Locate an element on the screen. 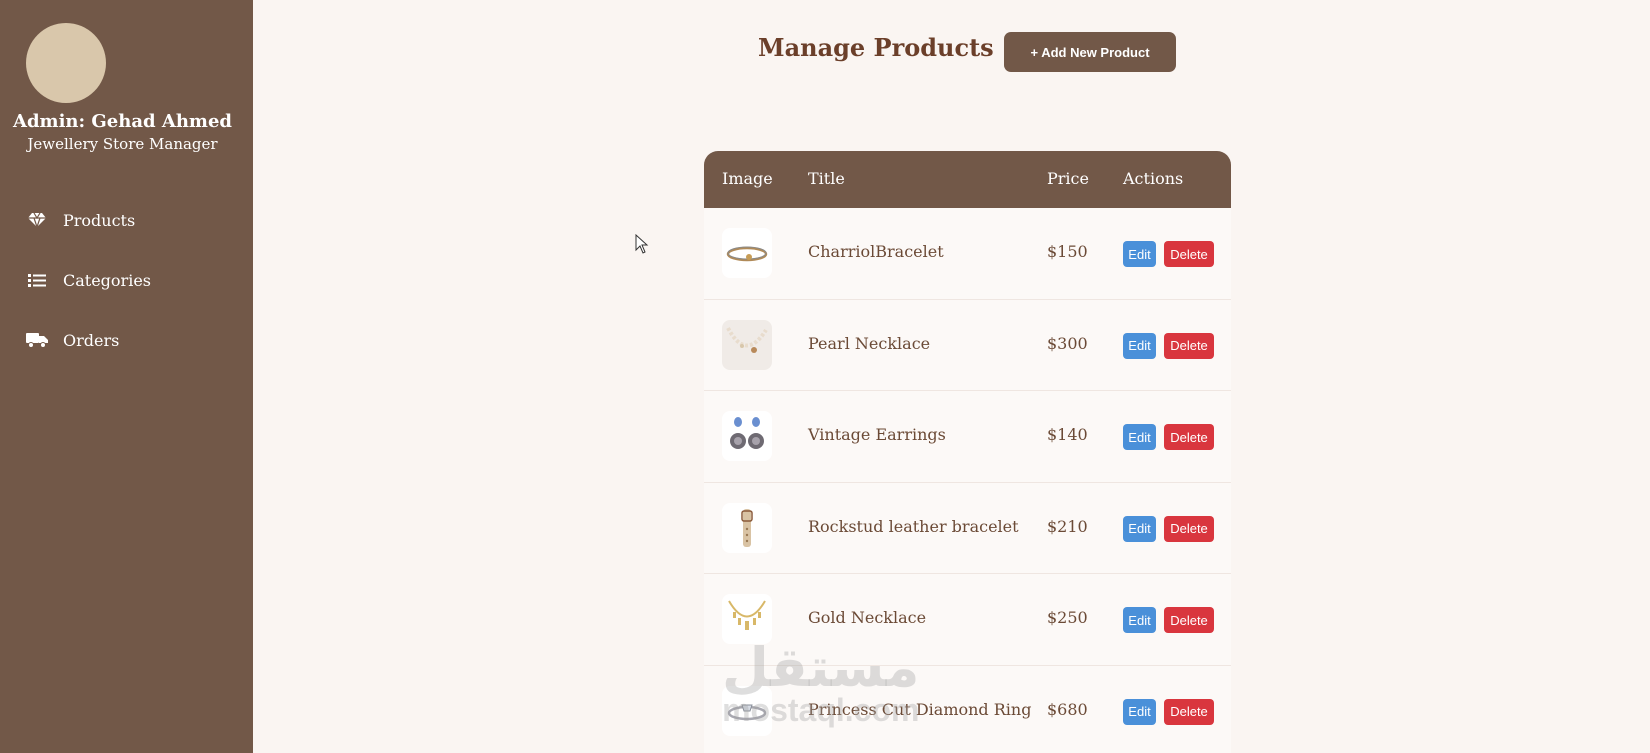 The height and width of the screenshot is (753, 1650). sidebar-item-products: Products is located at coordinates (80, 220).